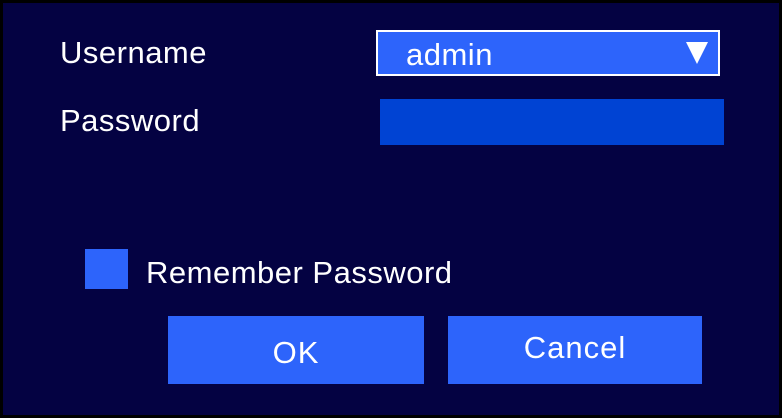  I want to click on username-label: Username, so click(133, 52).